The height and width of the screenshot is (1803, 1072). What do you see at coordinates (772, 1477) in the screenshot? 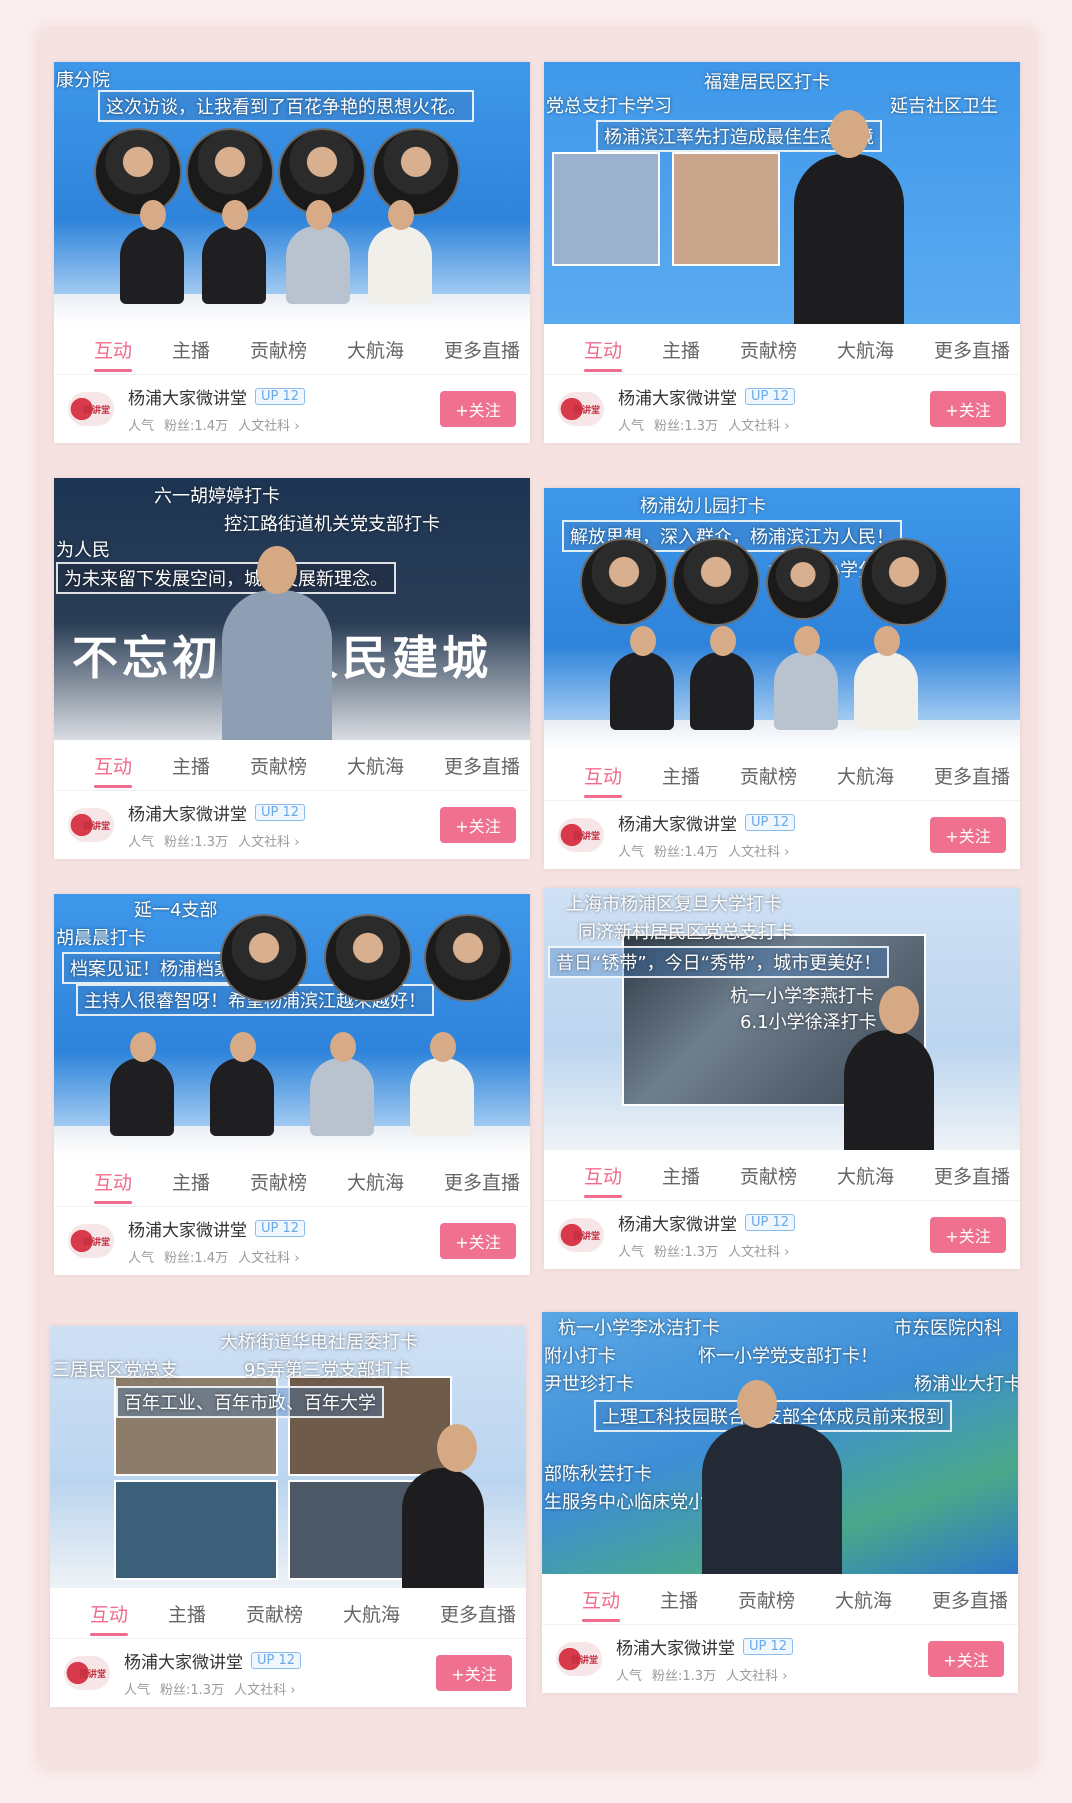
I see `speaker` at bounding box center [772, 1477].